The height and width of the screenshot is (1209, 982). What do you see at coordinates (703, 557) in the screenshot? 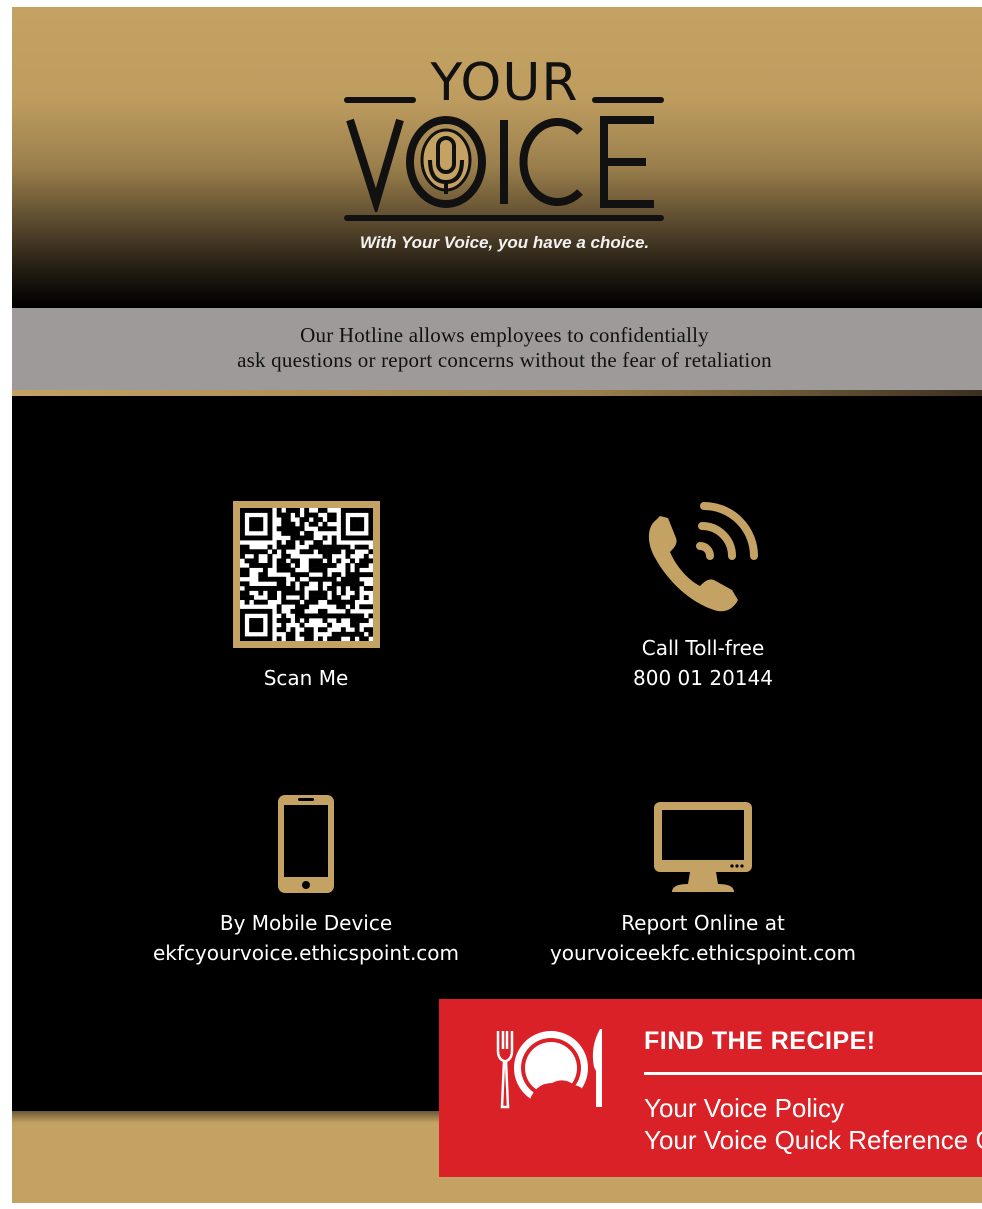
I see `phone-icon` at bounding box center [703, 557].